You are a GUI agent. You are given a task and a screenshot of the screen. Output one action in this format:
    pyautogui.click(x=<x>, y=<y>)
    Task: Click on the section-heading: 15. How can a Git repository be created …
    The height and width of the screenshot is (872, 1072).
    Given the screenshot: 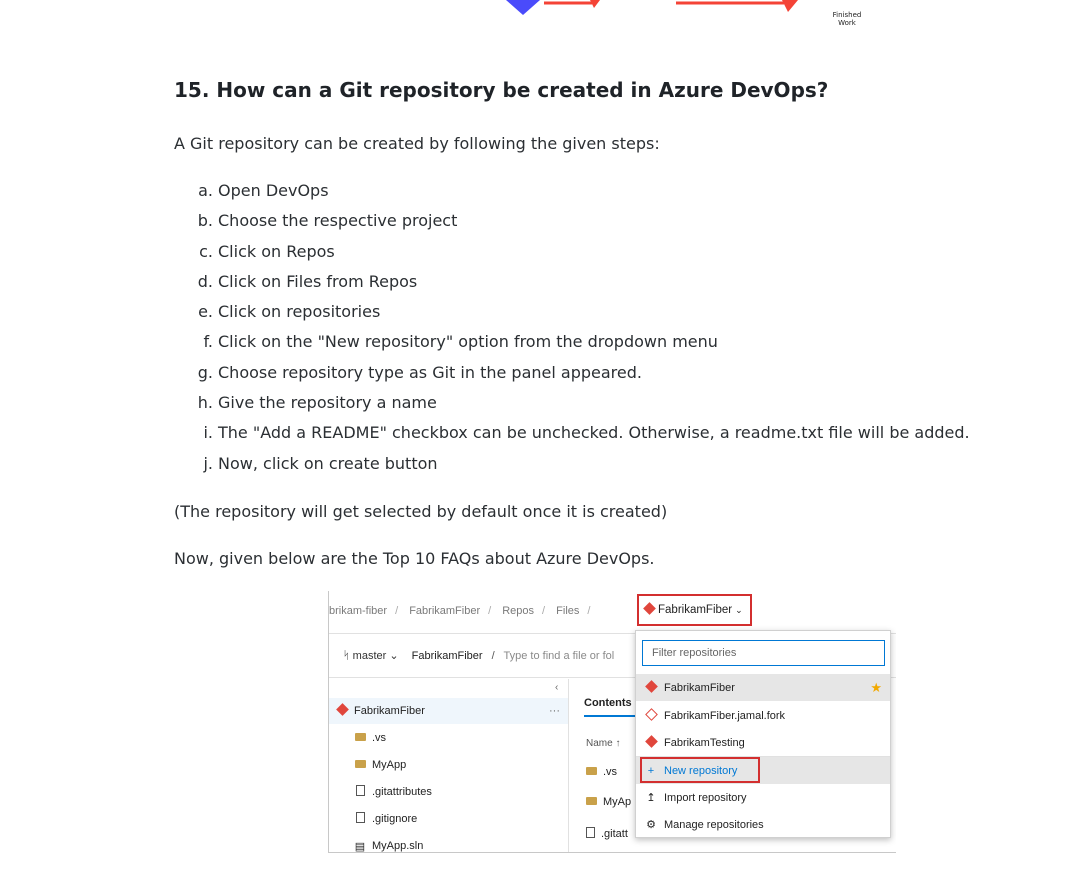 What is the action you would take?
    pyautogui.click(x=501, y=90)
    